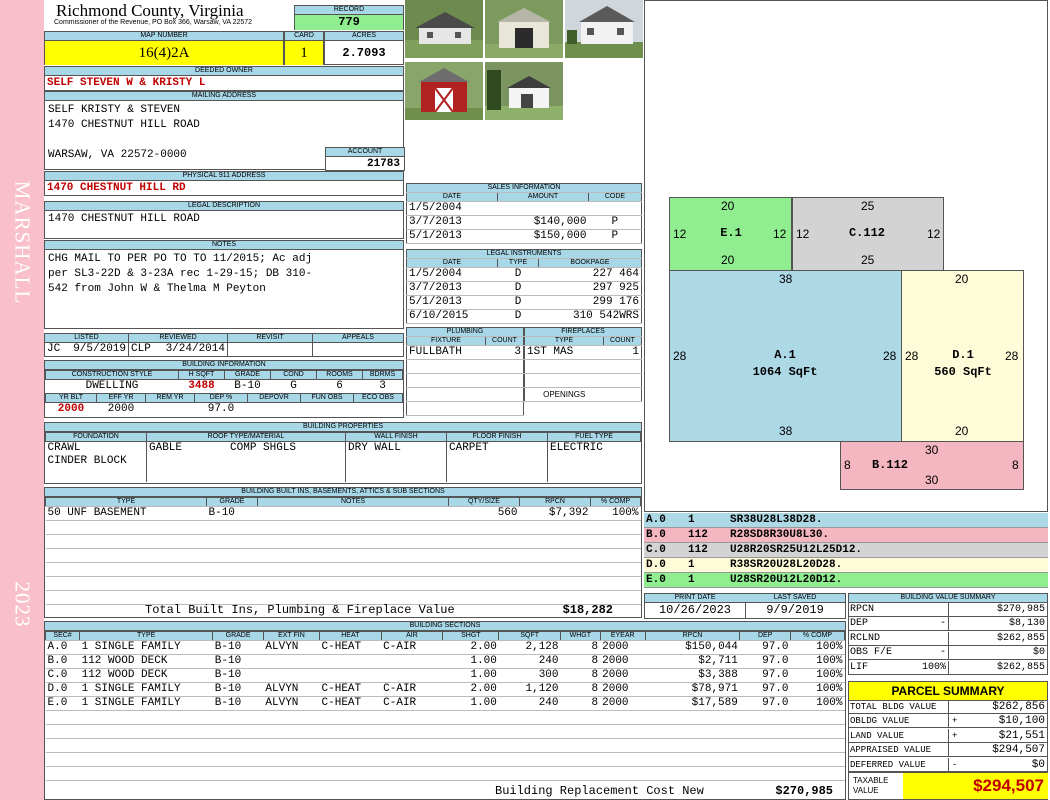  I want to click on table-row: 6/10/2015 D 310 542WRS, so click(524, 316).